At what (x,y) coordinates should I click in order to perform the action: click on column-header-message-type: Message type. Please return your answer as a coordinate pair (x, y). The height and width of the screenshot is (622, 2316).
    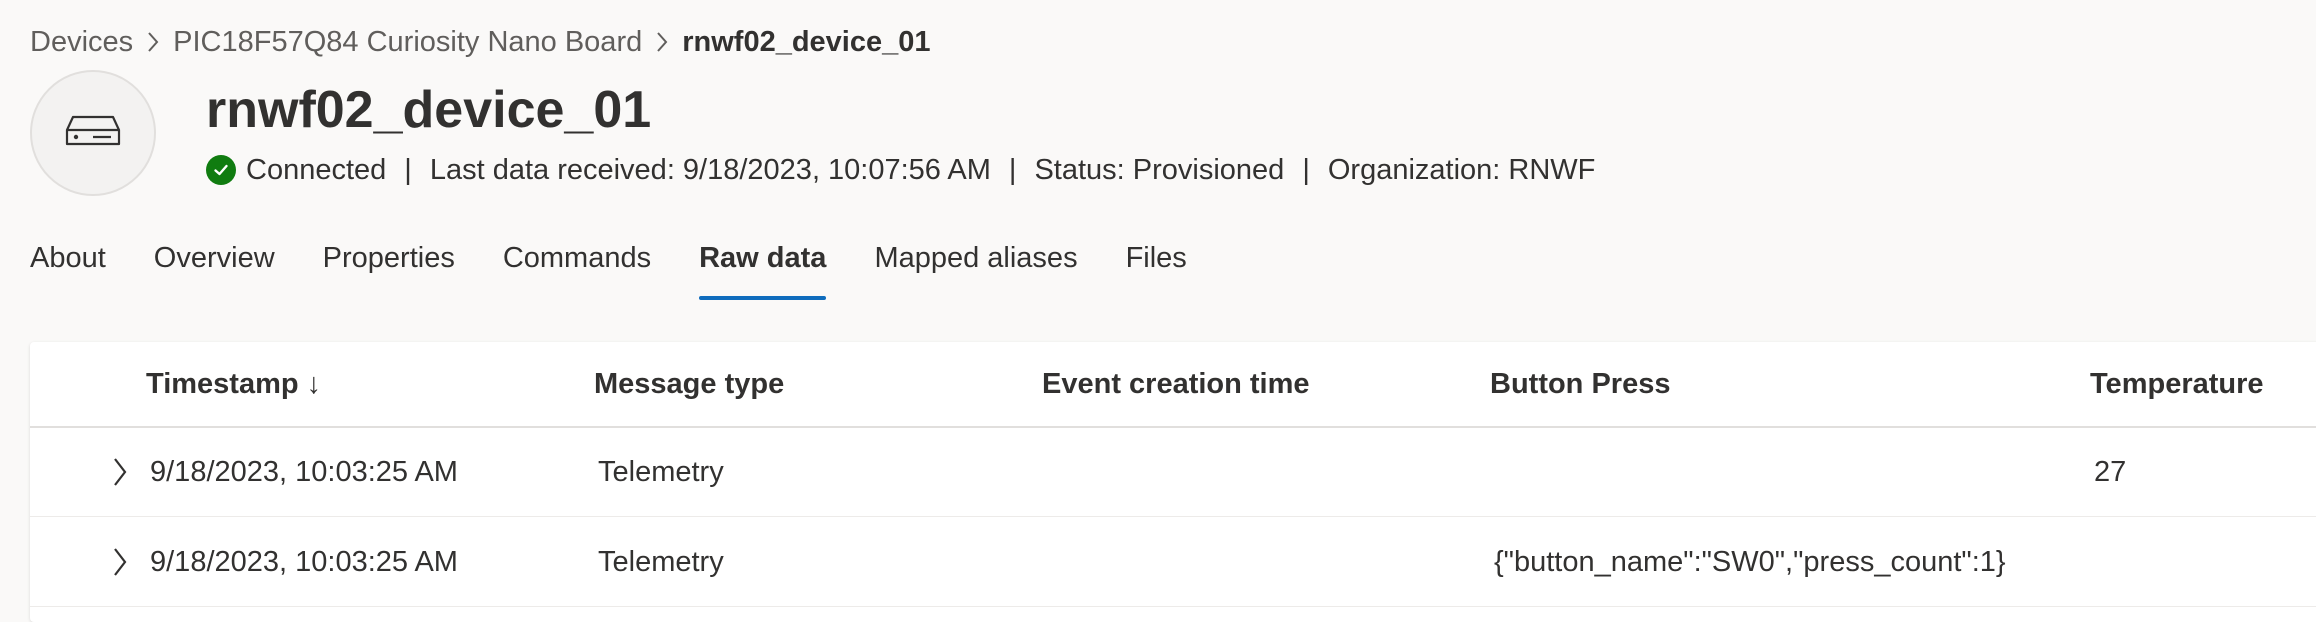
    Looking at the image, I should click on (689, 384).